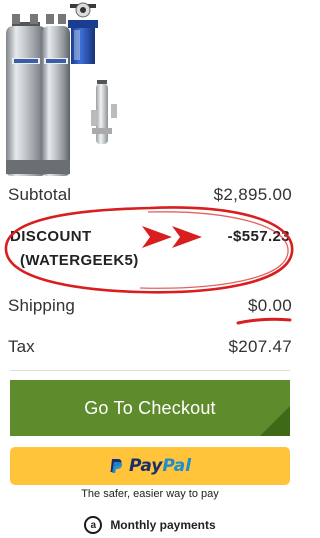  I want to click on paypal-icon, so click(116, 466).